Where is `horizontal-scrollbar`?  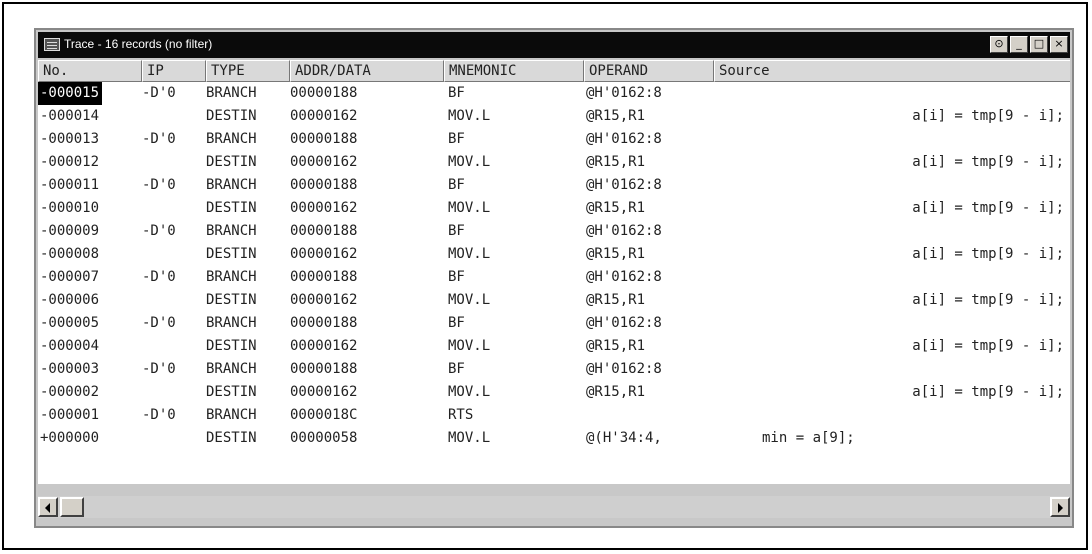 horizontal-scrollbar is located at coordinates (554, 507).